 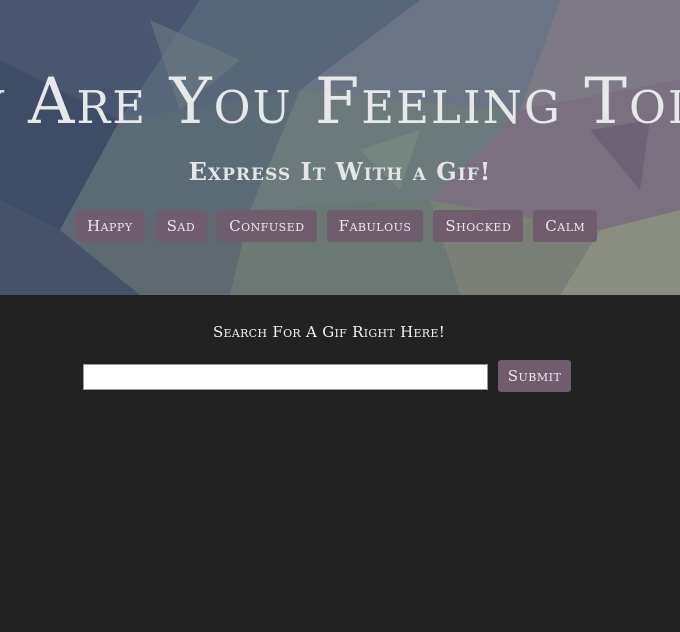 What do you see at coordinates (375, 226) in the screenshot?
I see `mood-button-fabulous: Fabulous` at bounding box center [375, 226].